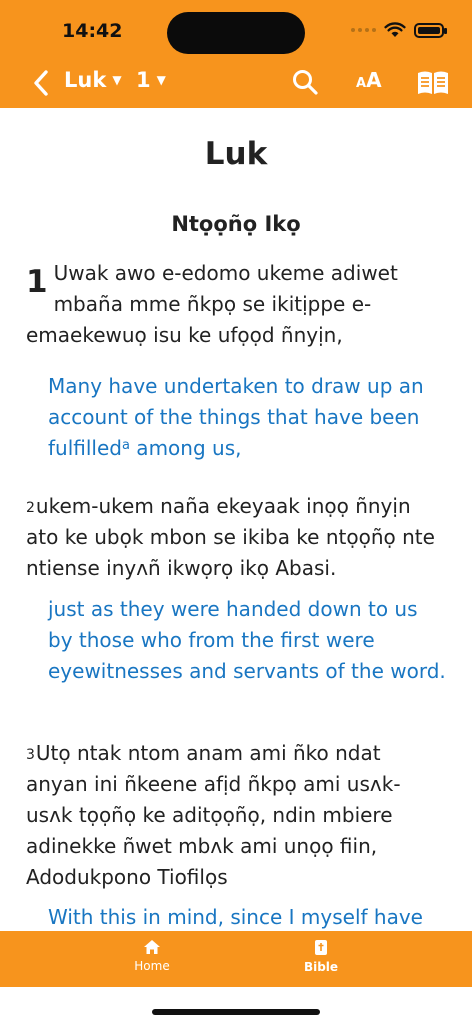  Describe the element at coordinates (236, 33) in the screenshot. I see `dynamic-island` at that location.